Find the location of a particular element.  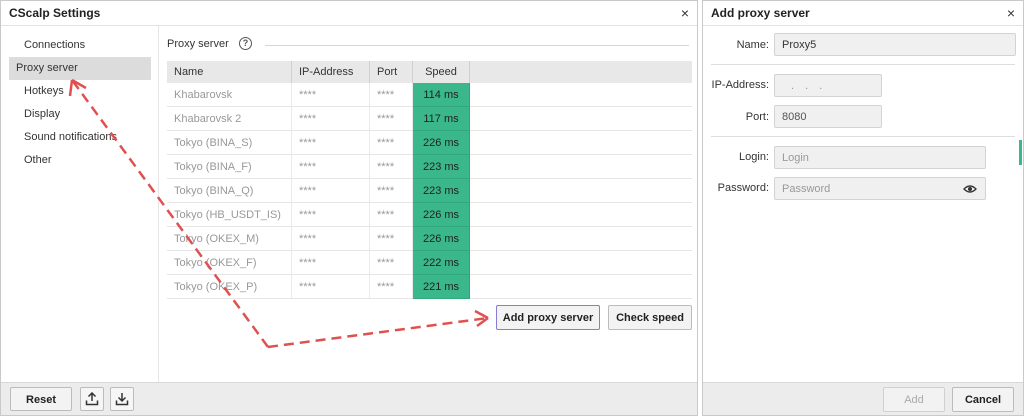

cell-name: Tokyo (BINA_F) is located at coordinates (229, 166).